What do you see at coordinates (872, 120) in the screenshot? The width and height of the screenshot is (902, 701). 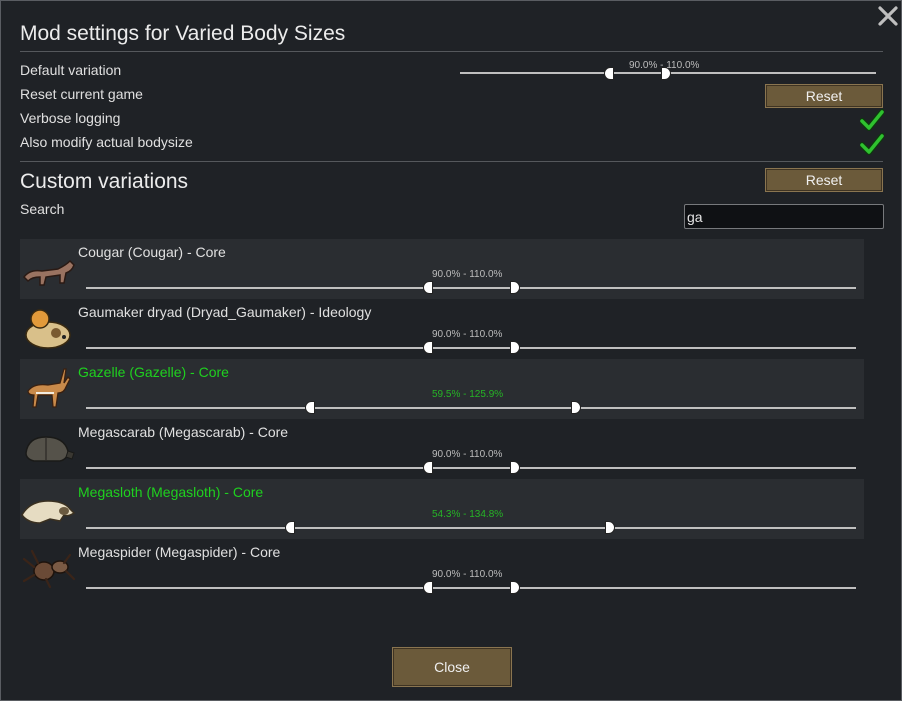 I see `verbose-logging-checkmark-icon` at bounding box center [872, 120].